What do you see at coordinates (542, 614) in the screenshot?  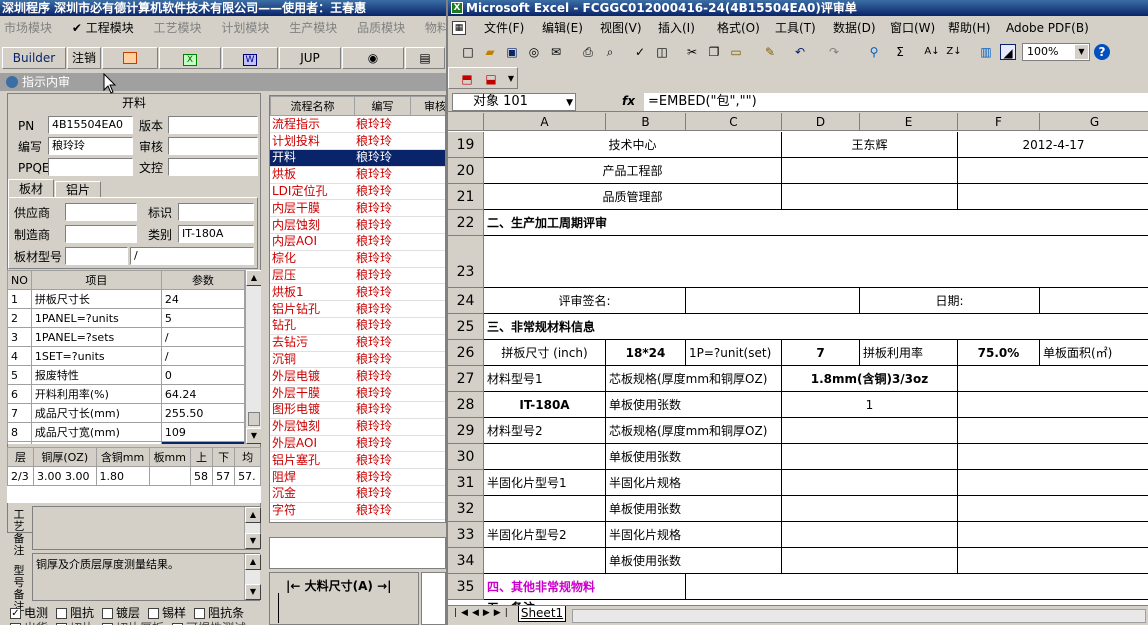 I see `sheet-tab-sheet1: Sheet1` at bounding box center [542, 614].